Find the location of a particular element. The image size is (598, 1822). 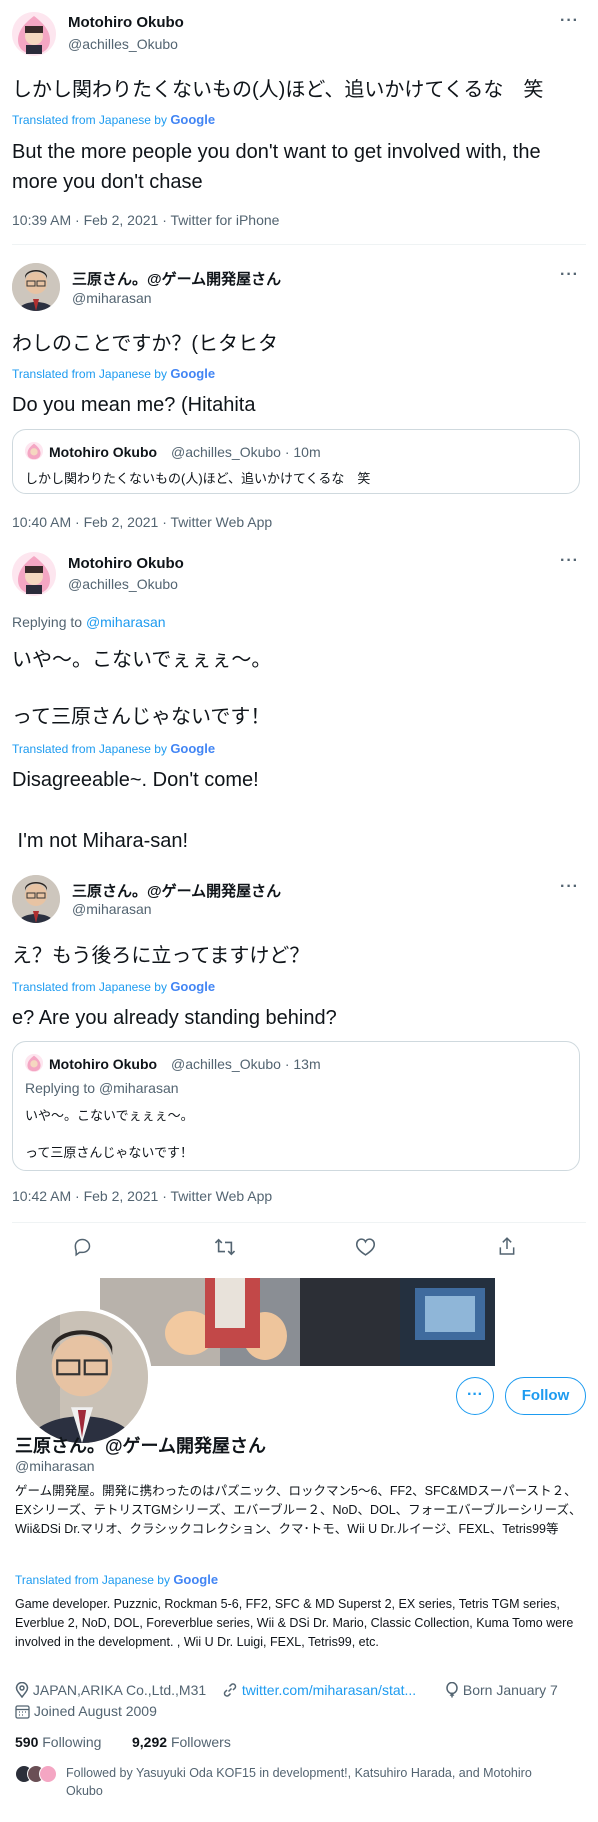

tweet-text: え？もう後ろに立ってますけど？ is located at coordinates (161, 956).